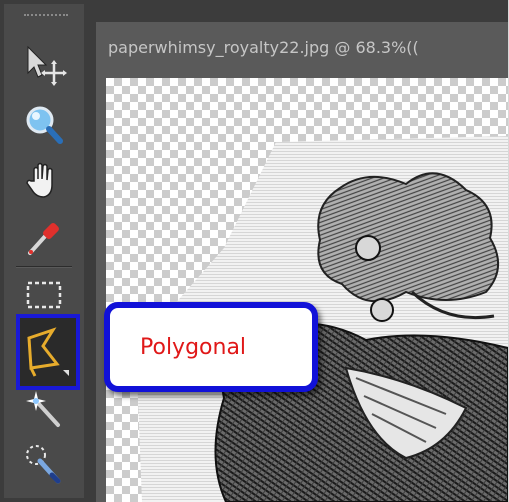 The height and width of the screenshot is (502, 509). Describe the element at coordinates (39, 180) in the screenshot. I see `hand-icon` at that location.